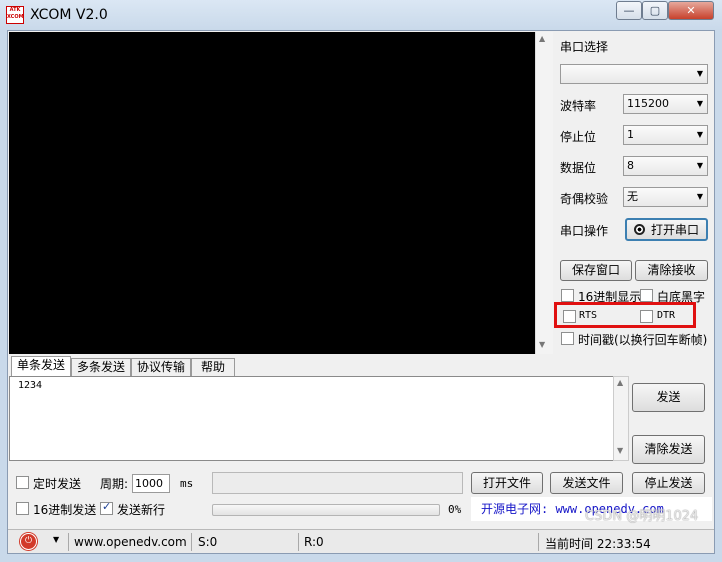 The height and width of the screenshot is (562, 722). What do you see at coordinates (639, 229) in the screenshot?
I see `port-status-icon` at bounding box center [639, 229].